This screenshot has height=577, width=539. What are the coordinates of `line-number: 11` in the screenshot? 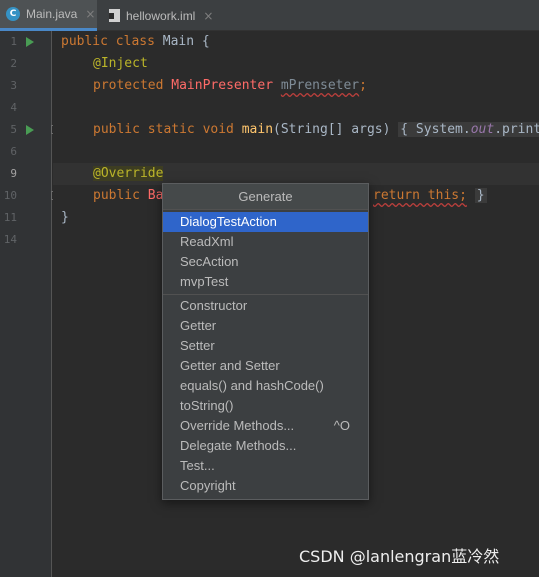 It's located at (10, 217).